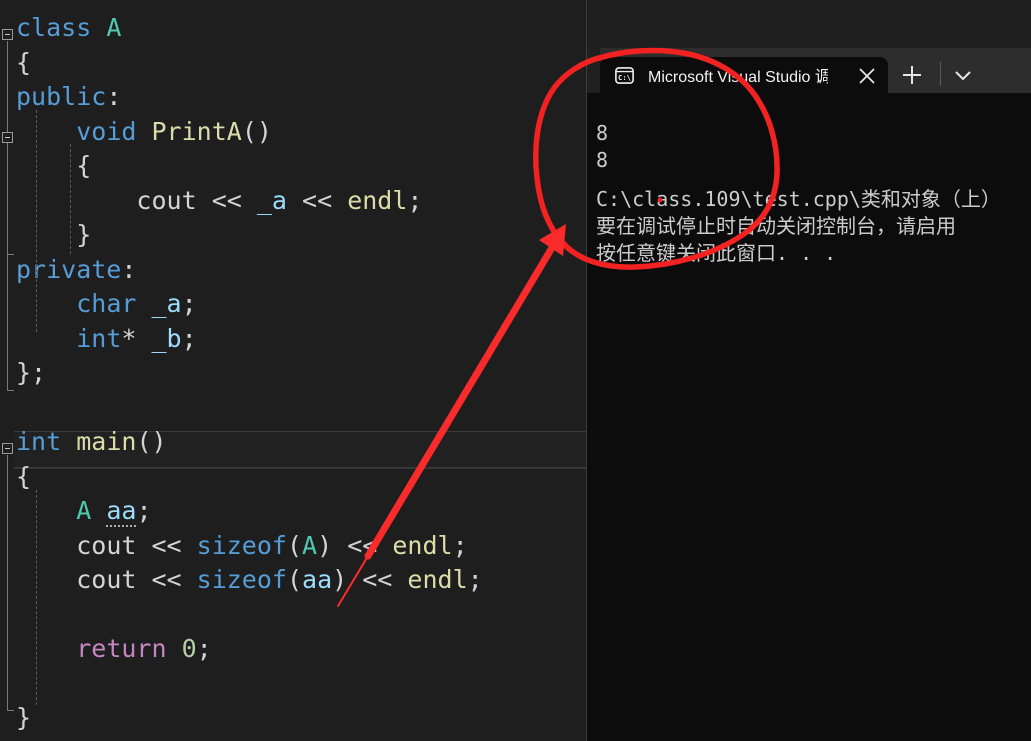 This screenshot has height=741, width=1031. What do you see at coordinates (593, 70) in the screenshot?
I see `terminal-tabbar-left-strip` at bounding box center [593, 70].